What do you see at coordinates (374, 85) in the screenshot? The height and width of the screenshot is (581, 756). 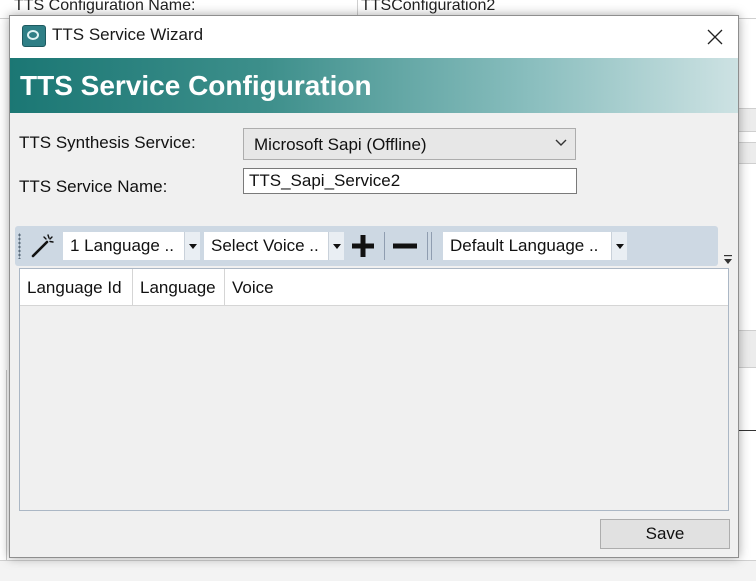 I see `banner: TTS Service Configuration` at bounding box center [374, 85].